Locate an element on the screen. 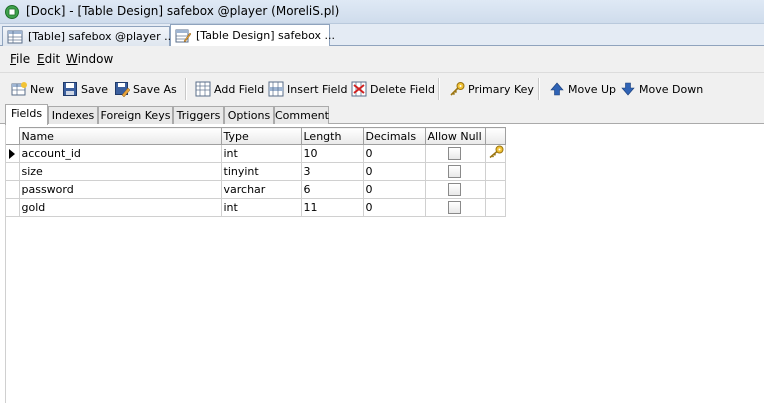 The width and height of the screenshot is (764, 403). field-length-cell: 3 is located at coordinates (332, 171).